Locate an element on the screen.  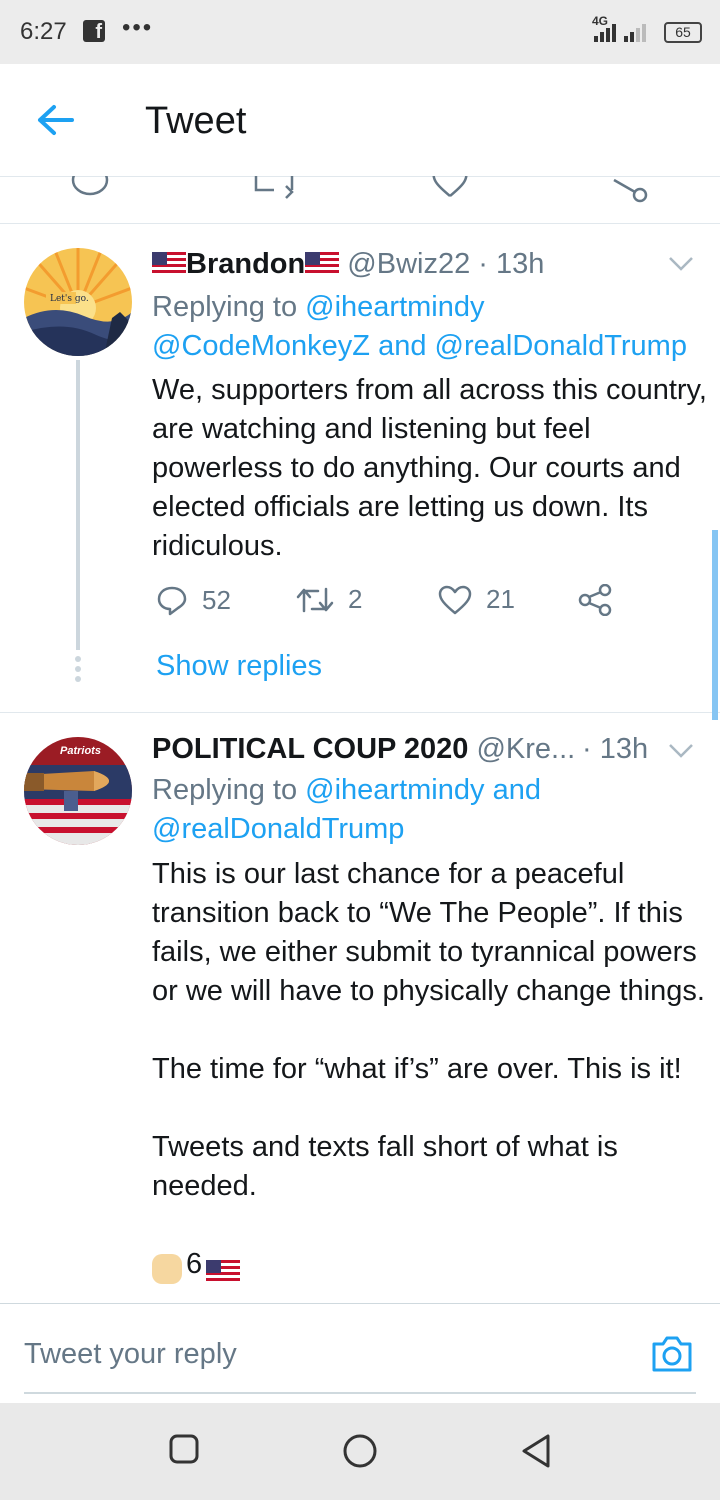
signal-strength-2-icon is located at coordinates (635, 33).